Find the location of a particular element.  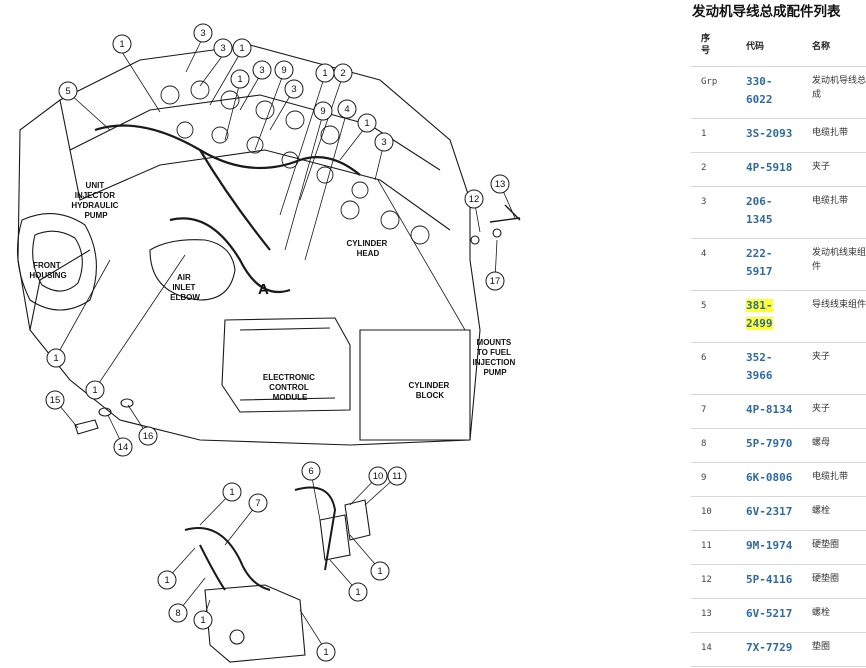

label-cylinder-head: CYLINDER HEAD is located at coordinates (367, 248).